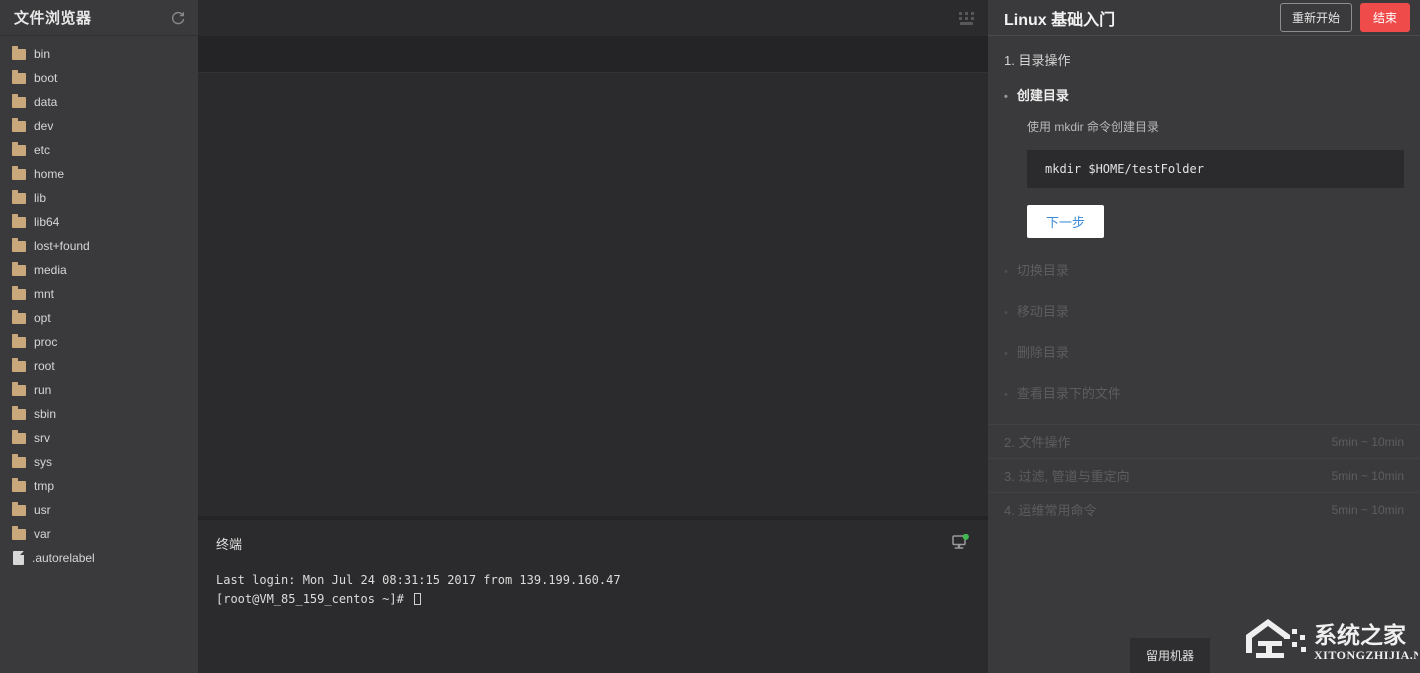 Image resolution: width=1420 pixels, height=673 pixels. I want to click on current-section-title: 1. 目录操作, so click(1037, 60).